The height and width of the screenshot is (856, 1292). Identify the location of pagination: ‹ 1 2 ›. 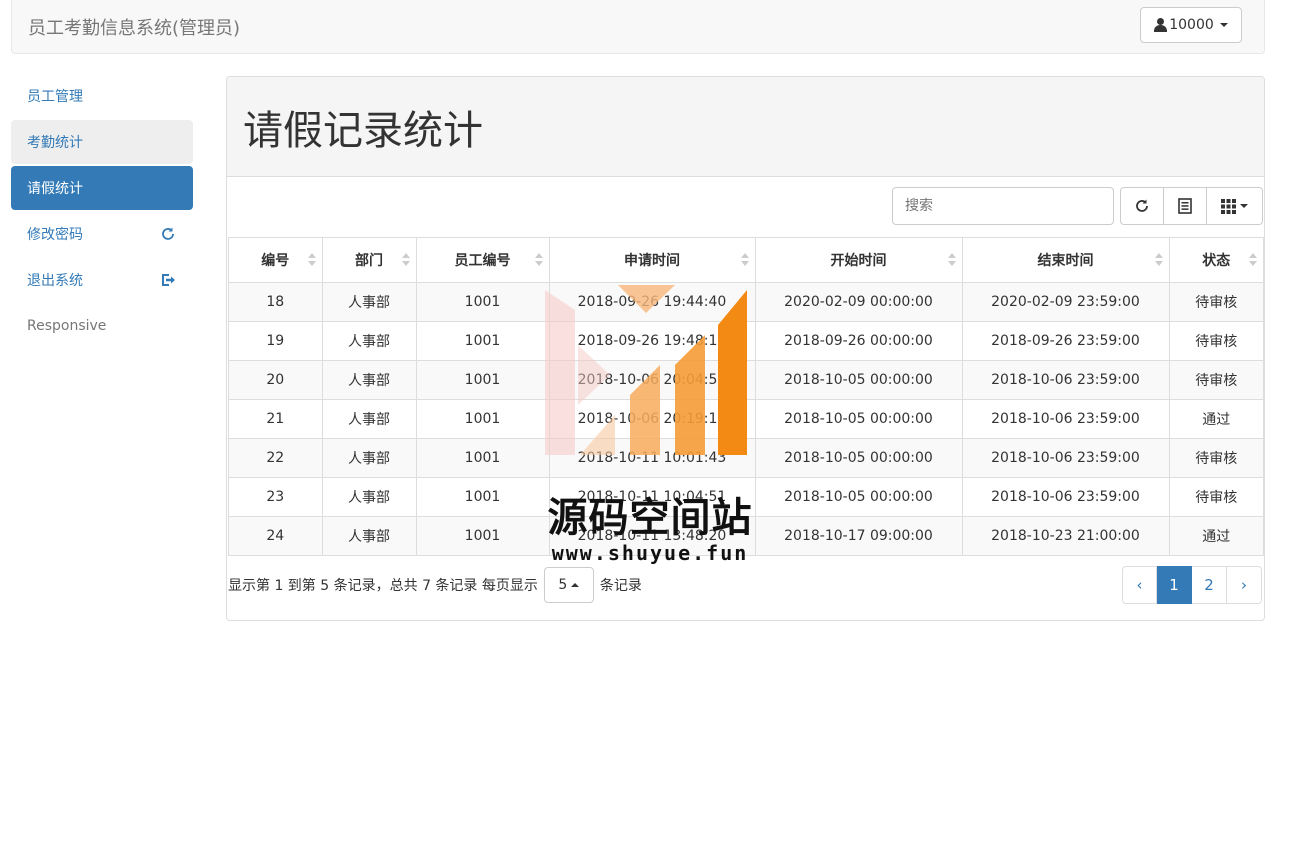
(1192, 585).